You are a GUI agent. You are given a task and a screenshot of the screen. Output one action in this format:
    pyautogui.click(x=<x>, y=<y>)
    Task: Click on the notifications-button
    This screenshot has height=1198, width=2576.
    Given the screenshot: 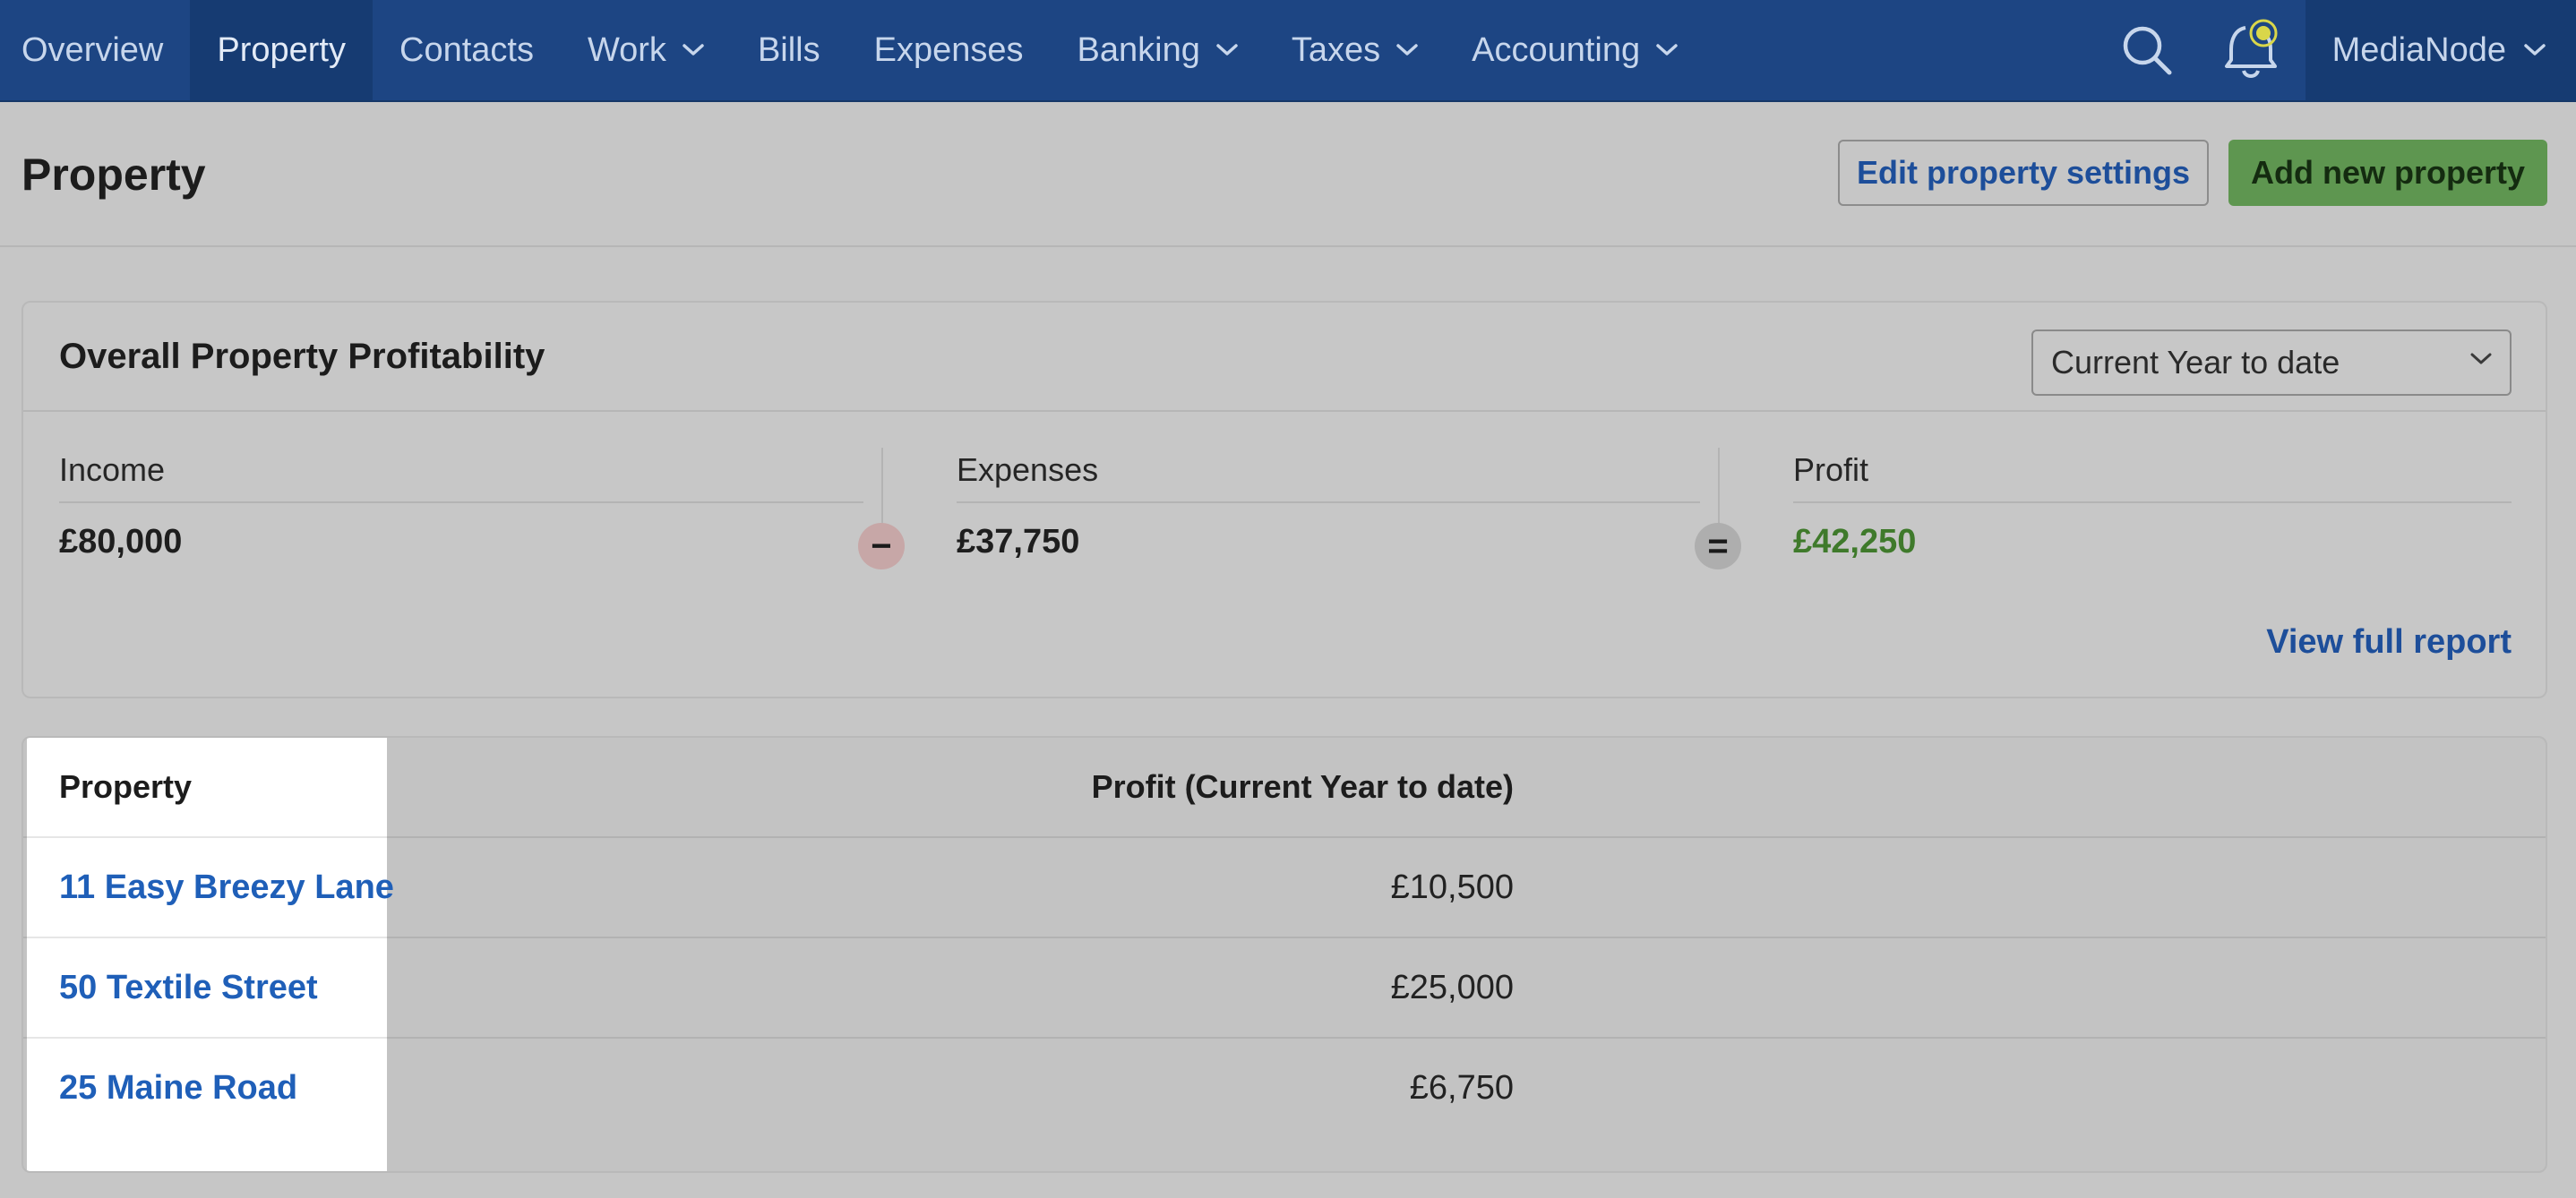 What is the action you would take?
    pyautogui.click(x=2253, y=50)
    